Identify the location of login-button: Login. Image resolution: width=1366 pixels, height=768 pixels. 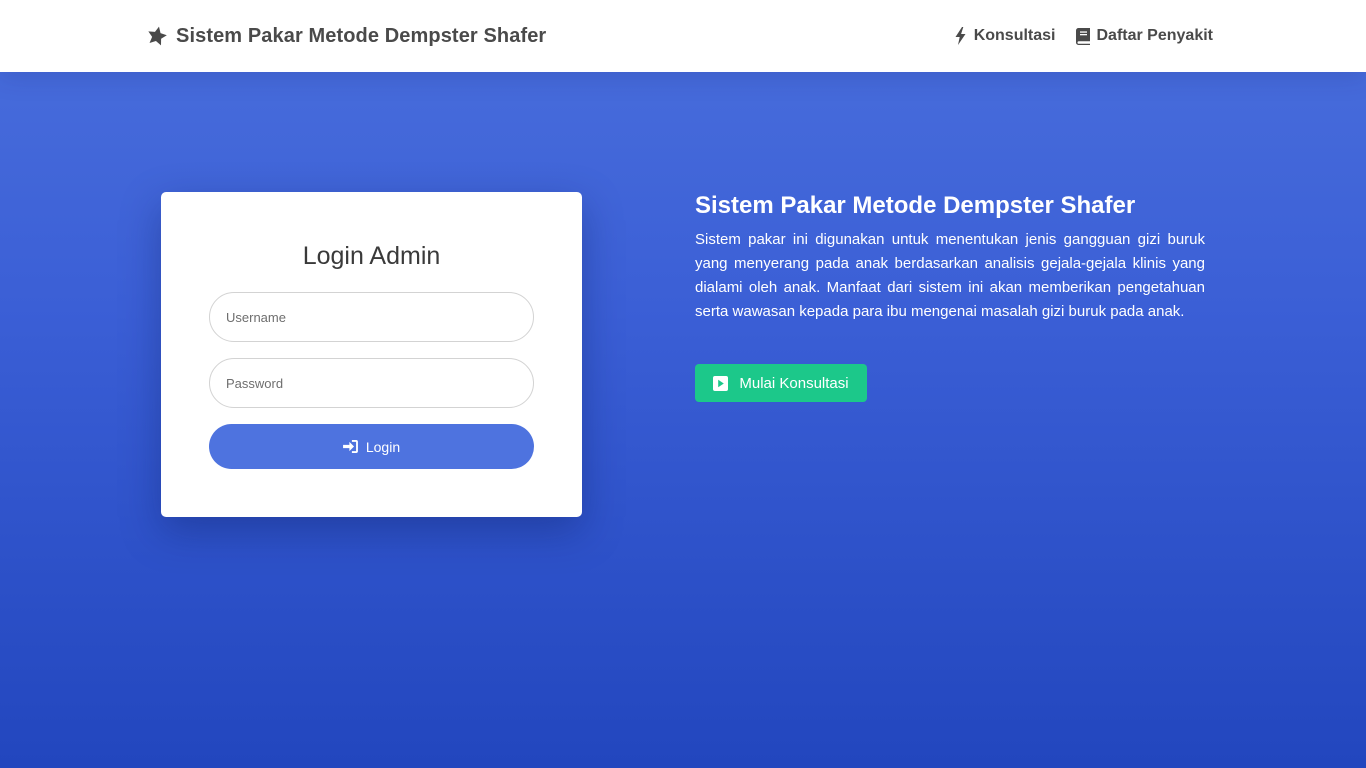
(371, 446).